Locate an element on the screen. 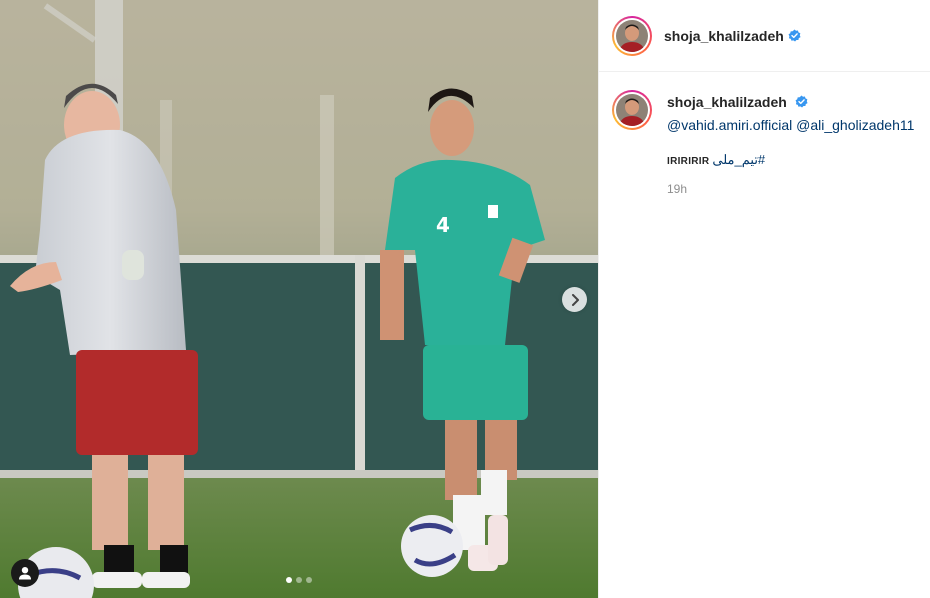 This screenshot has height=598, width=930. chevron-right-icon is located at coordinates (575, 299).